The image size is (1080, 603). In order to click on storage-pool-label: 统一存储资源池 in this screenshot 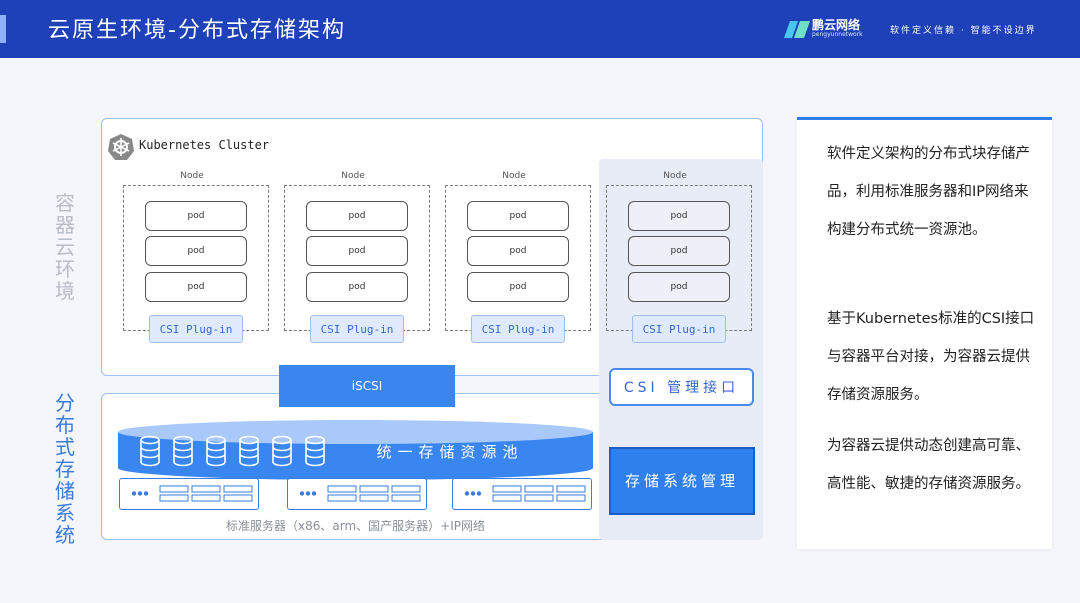, I will do `click(450, 452)`.